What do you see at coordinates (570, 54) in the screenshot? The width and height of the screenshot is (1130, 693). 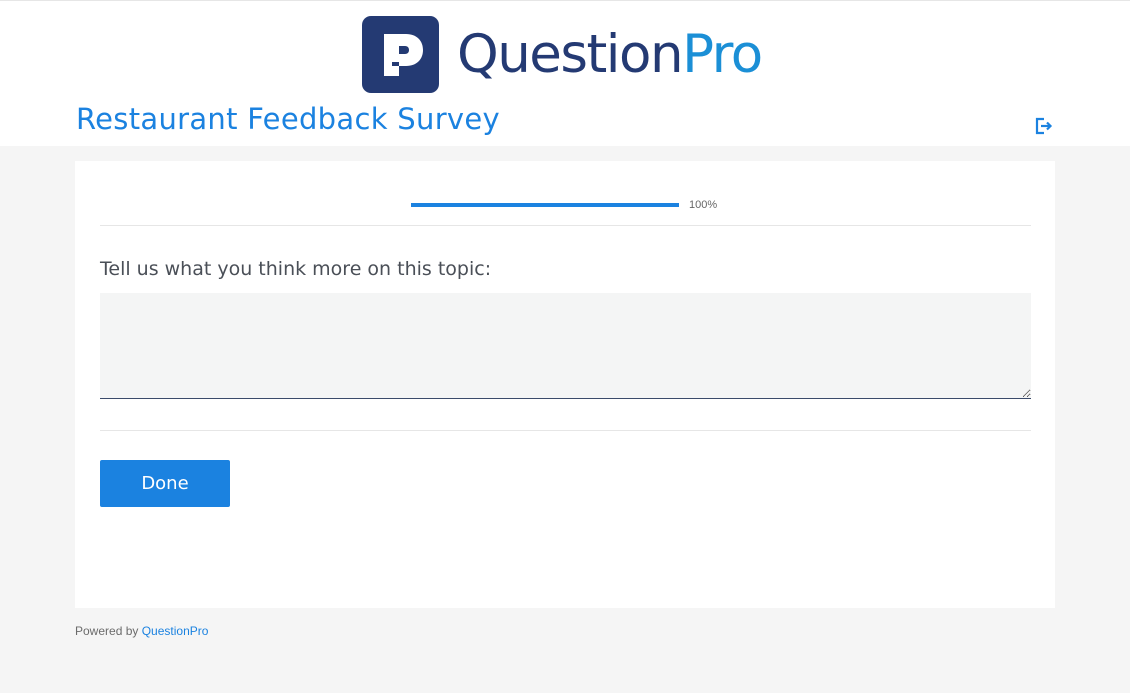 I see `logo-wordmark-question: Question` at bounding box center [570, 54].